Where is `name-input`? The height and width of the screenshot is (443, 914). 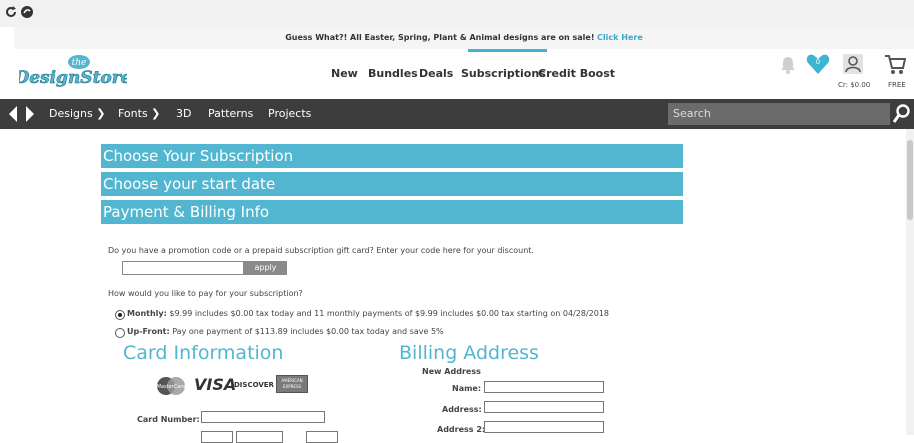
name-input is located at coordinates (544, 387).